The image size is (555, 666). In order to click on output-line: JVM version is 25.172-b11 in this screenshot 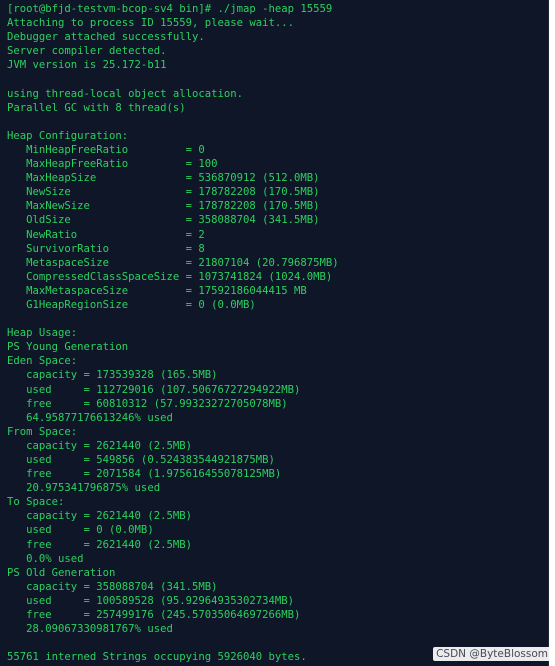, I will do `click(87, 65)`.